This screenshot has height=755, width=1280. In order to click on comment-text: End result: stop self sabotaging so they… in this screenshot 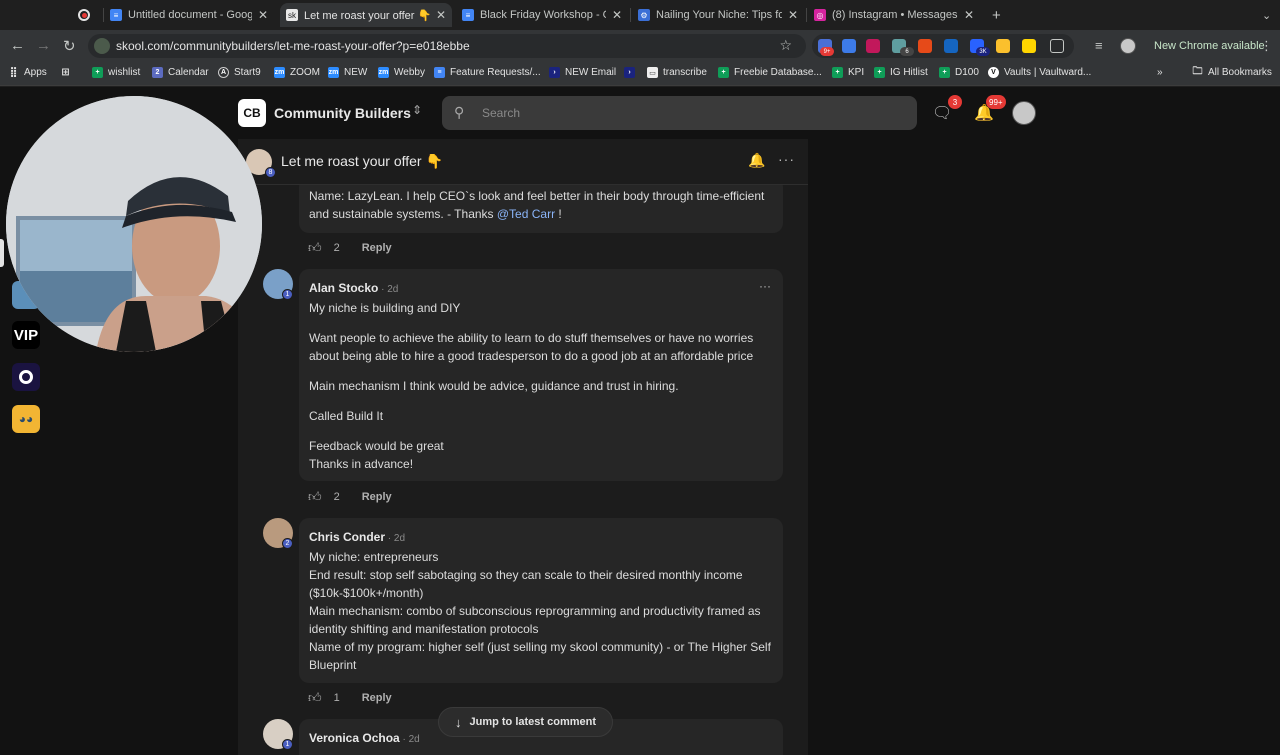, I will do `click(526, 584)`.